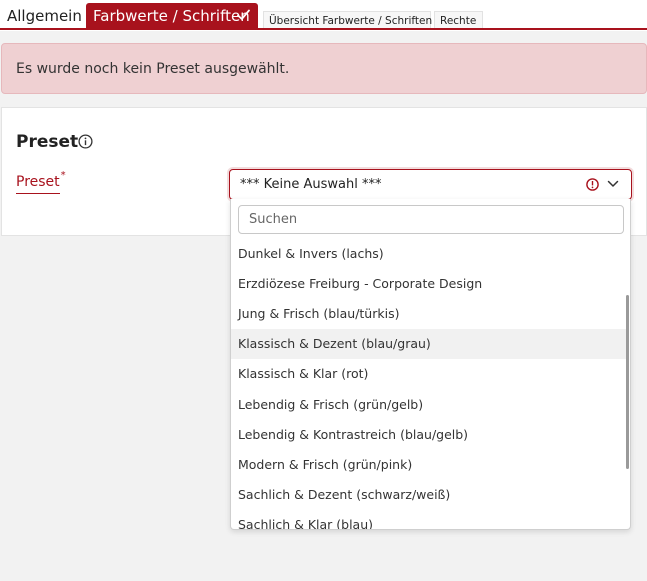 This screenshot has width=647, height=581. What do you see at coordinates (431, 219) in the screenshot?
I see `dropdown-search-input` at bounding box center [431, 219].